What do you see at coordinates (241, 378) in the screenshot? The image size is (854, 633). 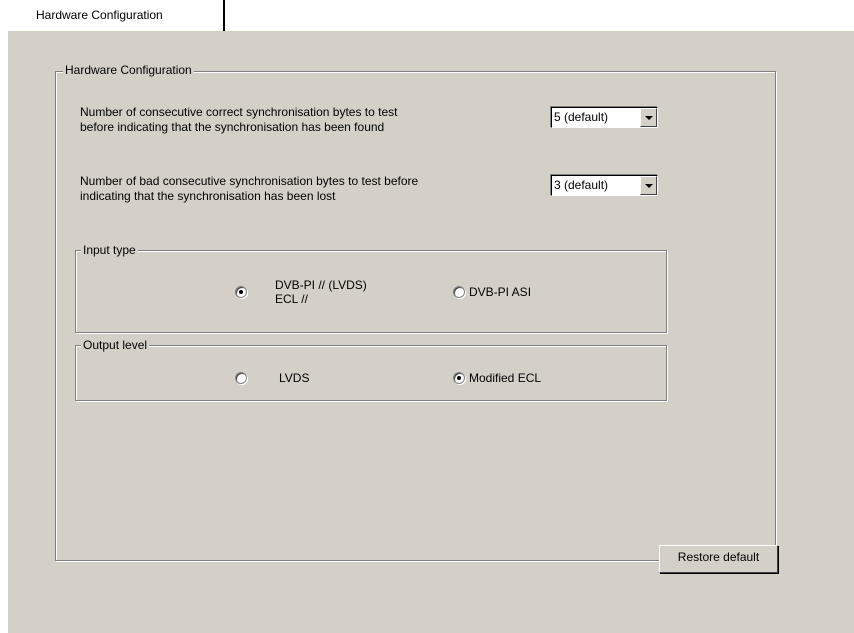 I see `output-level-lvds-radio` at bounding box center [241, 378].